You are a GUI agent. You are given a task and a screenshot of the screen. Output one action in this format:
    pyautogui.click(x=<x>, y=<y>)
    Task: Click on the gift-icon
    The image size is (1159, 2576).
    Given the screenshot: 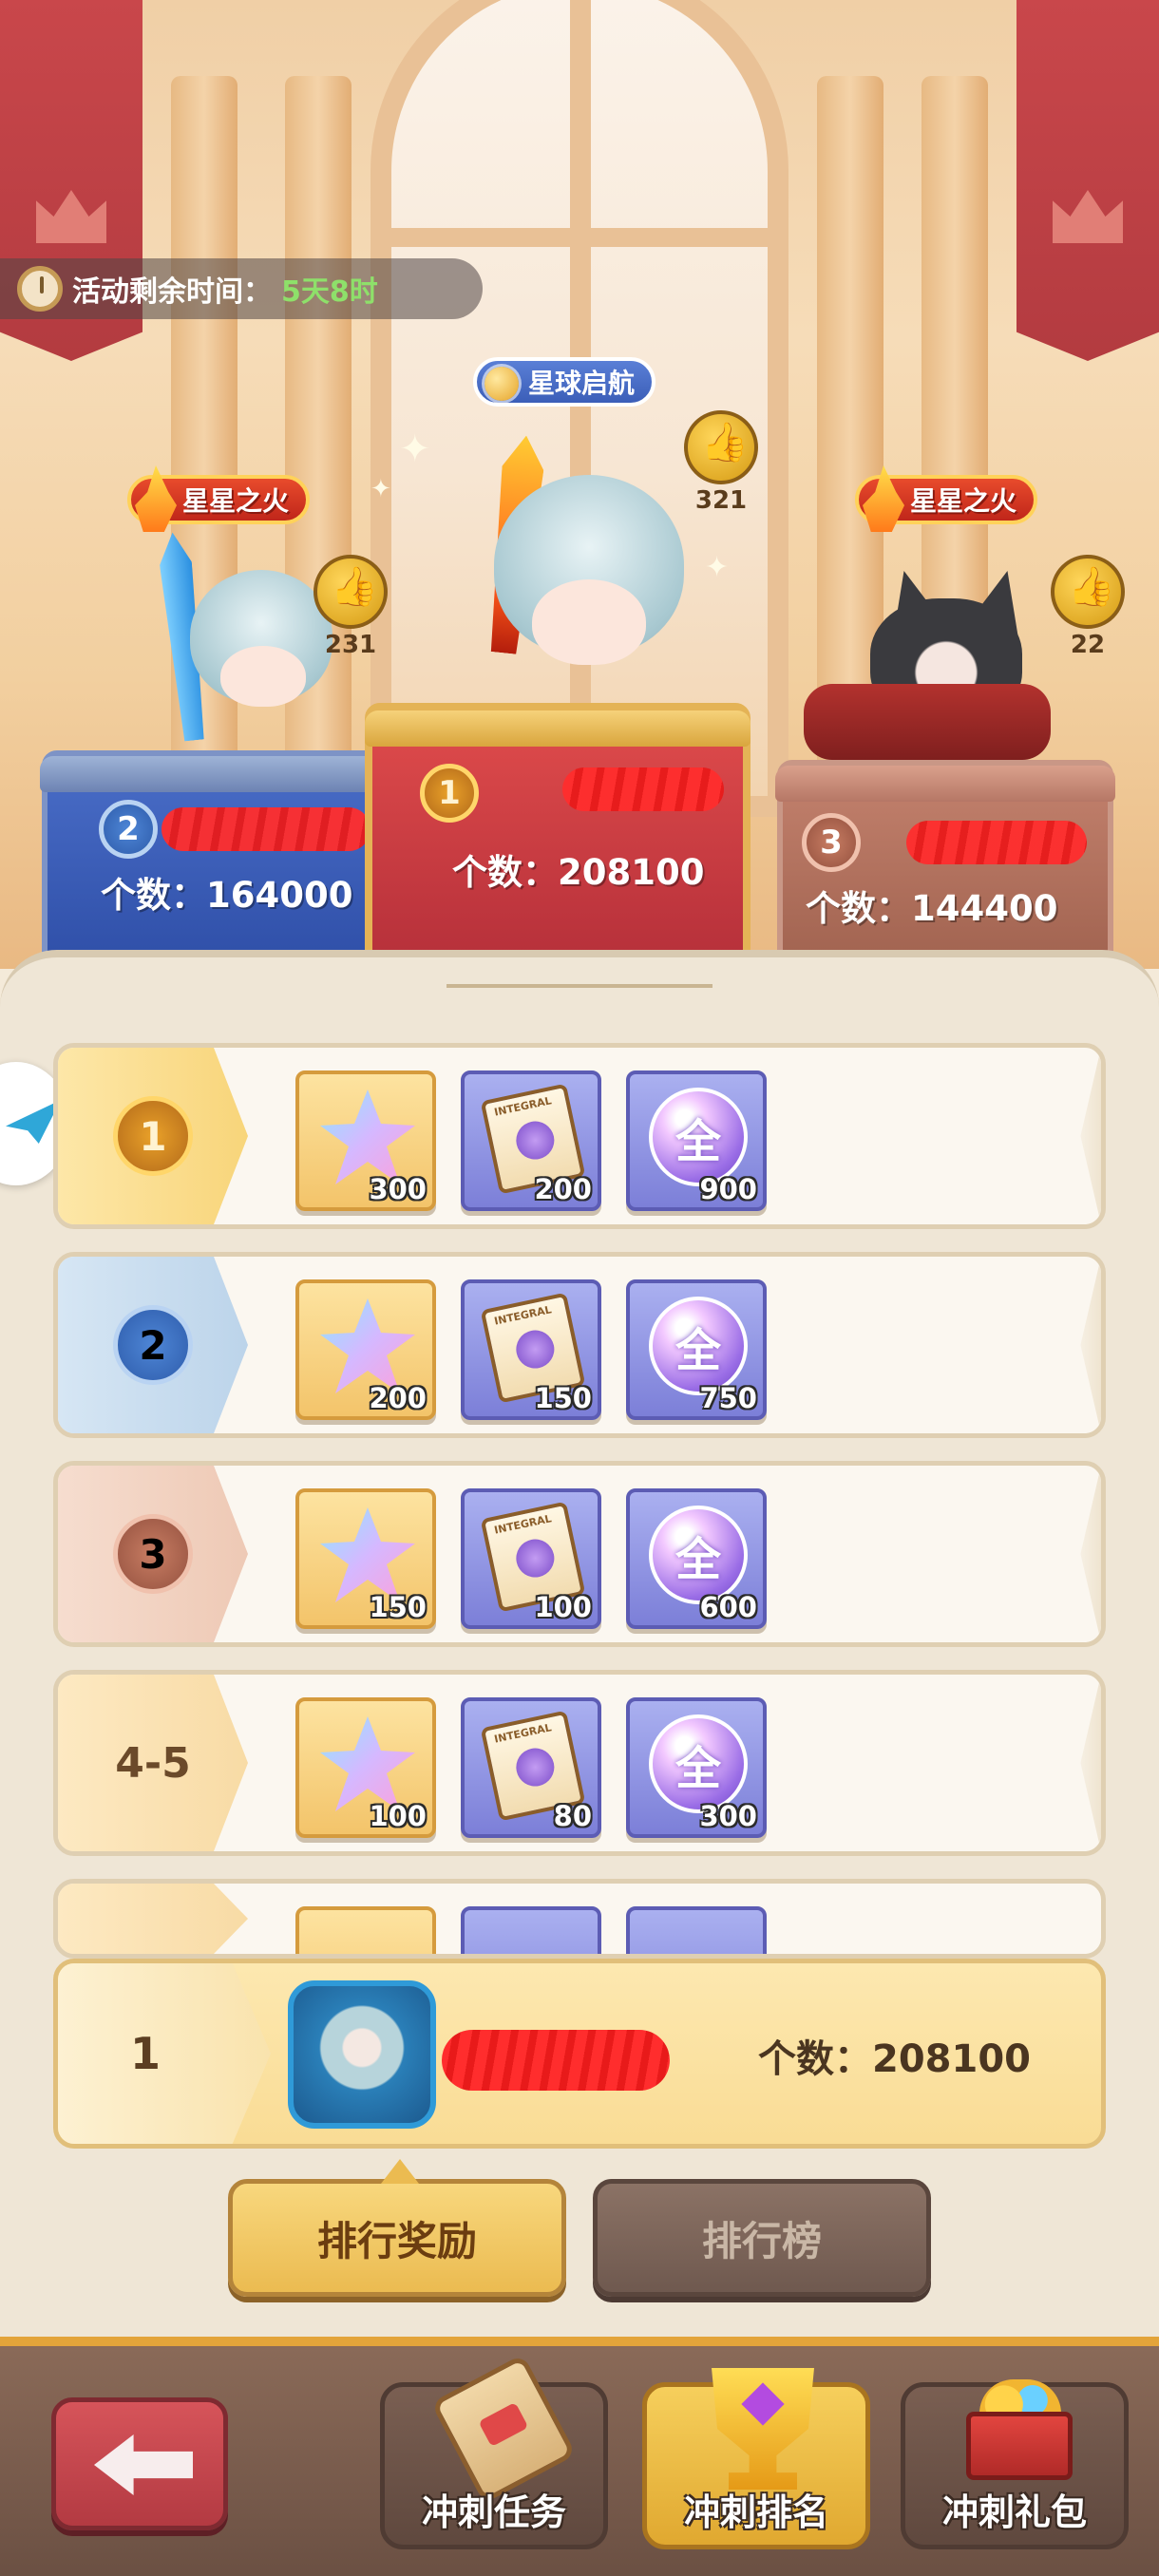 What is the action you would take?
    pyautogui.click(x=1019, y=2429)
    